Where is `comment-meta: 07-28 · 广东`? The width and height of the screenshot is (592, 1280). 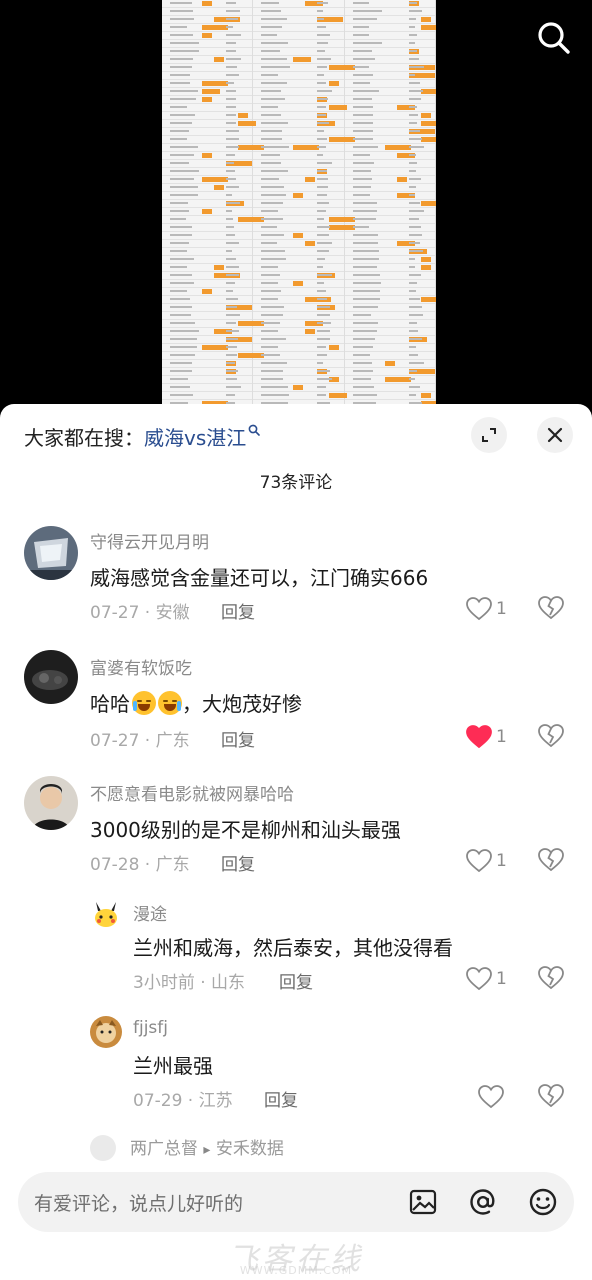
comment-meta: 07-28 · 广东 is located at coordinates (140, 865).